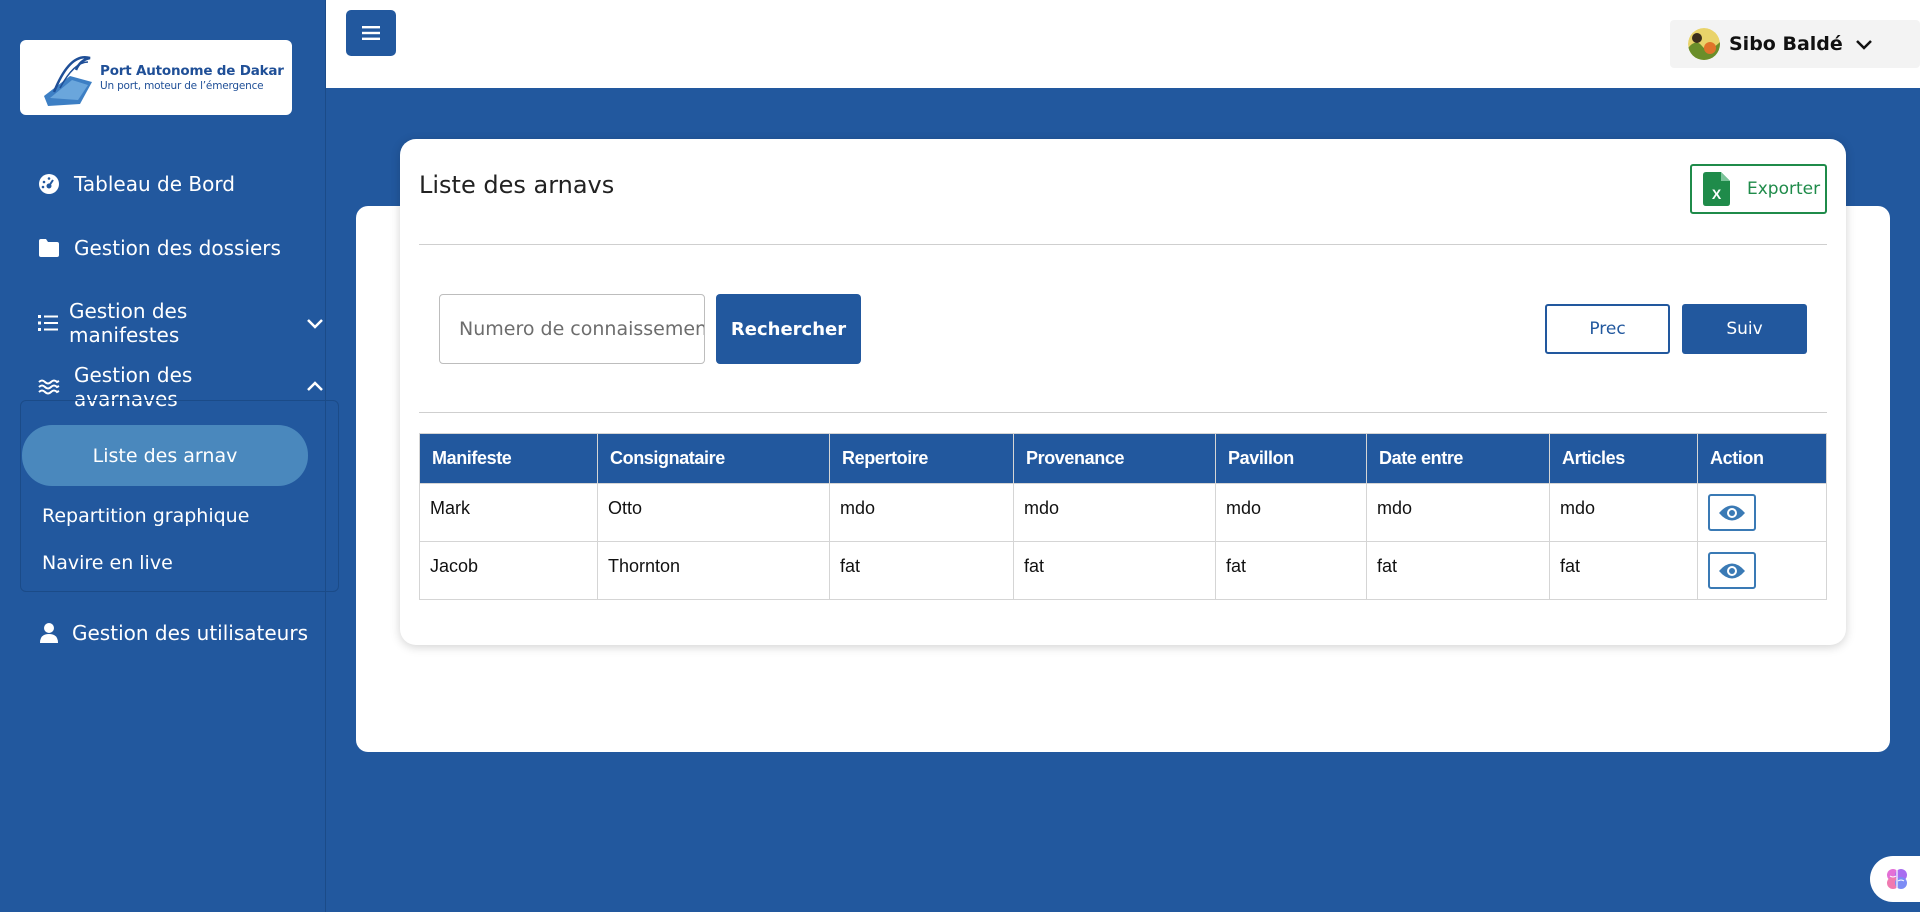  Describe the element at coordinates (49, 184) in the screenshot. I see `dashboard-icon` at that location.